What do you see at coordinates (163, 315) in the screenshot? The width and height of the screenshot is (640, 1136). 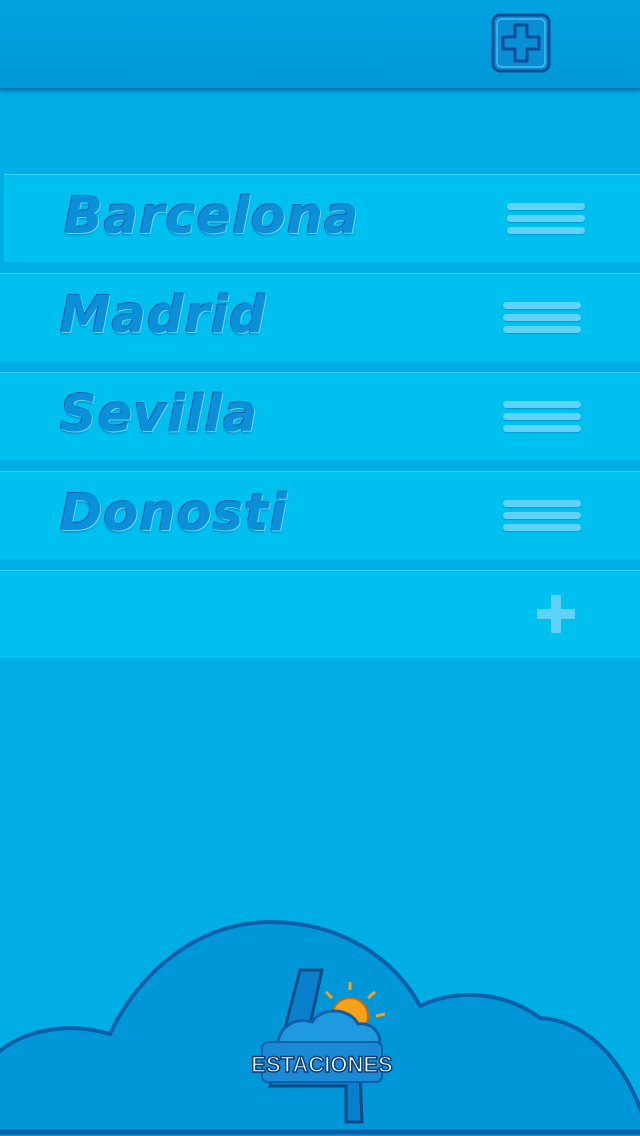 I see `city-name: Madrid` at bounding box center [163, 315].